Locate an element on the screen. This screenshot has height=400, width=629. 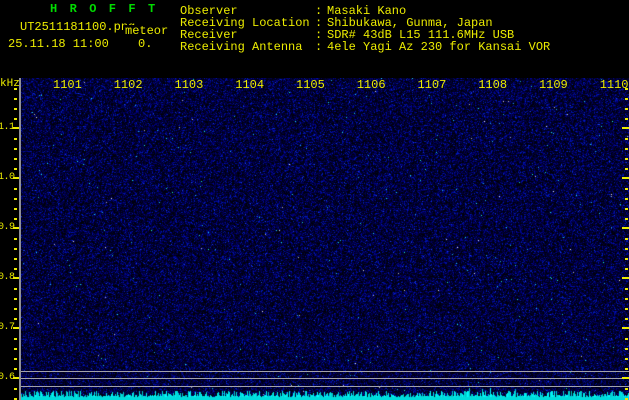
y-axis-unit-label: kHz is located at coordinates (10, 84).